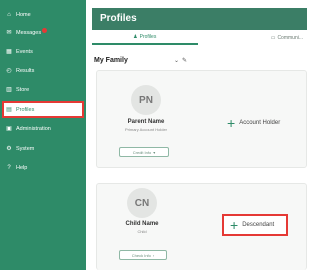 The height and width of the screenshot is (270, 320). I want to click on gear-icon: ⚙, so click(9, 149).